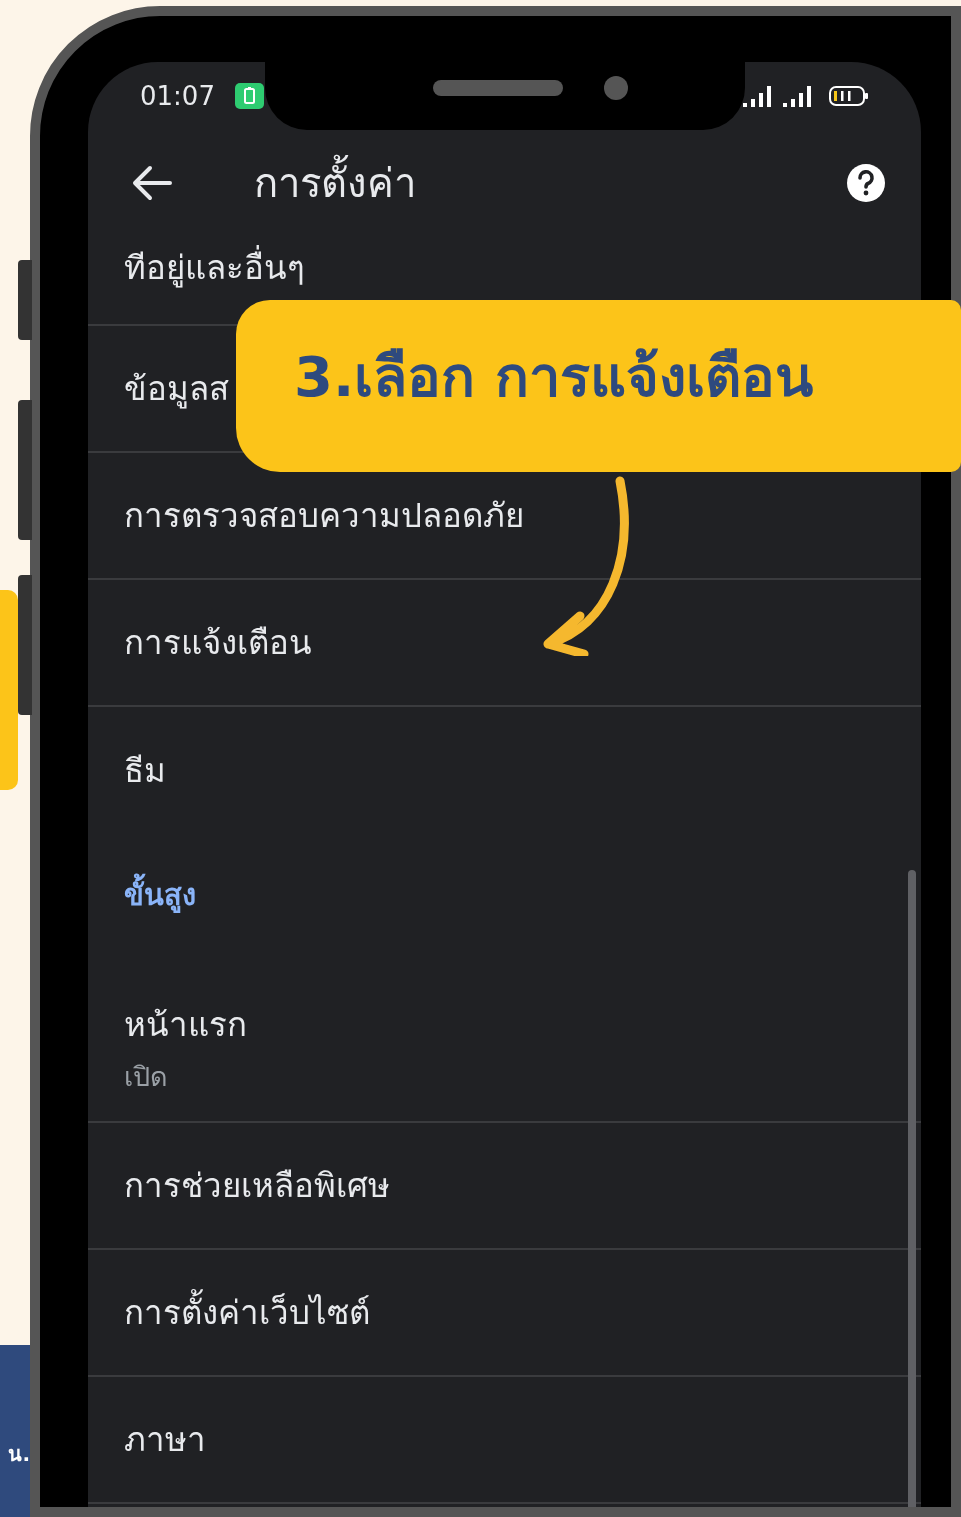 This screenshot has height=1517, width=961. Describe the element at coordinates (152, 182) in the screenshot. I see `back-arrow-icon` at that location.